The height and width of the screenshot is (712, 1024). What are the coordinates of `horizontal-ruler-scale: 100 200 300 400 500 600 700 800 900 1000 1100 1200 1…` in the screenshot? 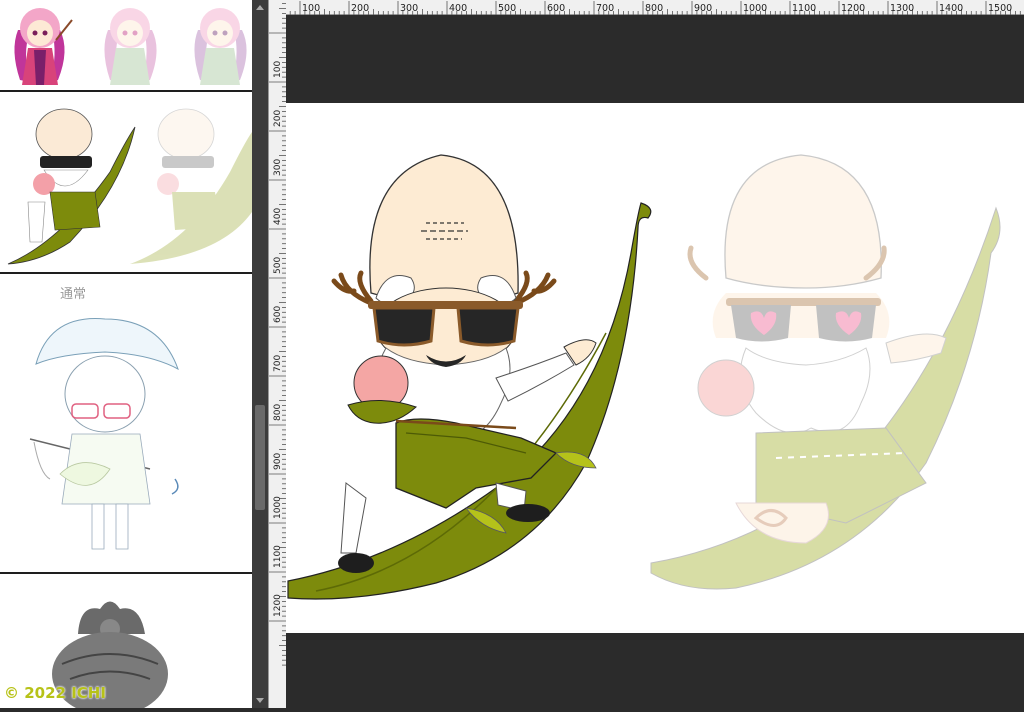 It's located at (655, 8).